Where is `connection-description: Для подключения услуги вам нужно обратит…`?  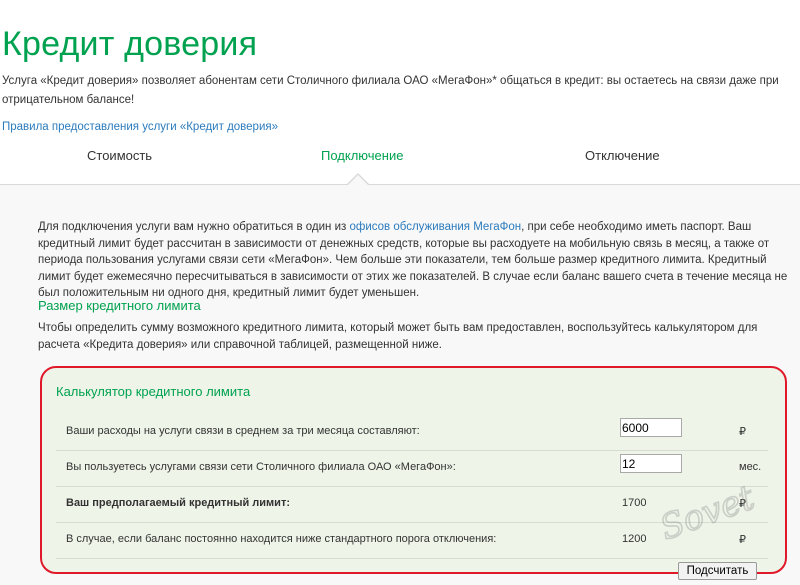 connection-description: Для подключения услуги вам нужно обратит… is located at coordinates (413, 260).